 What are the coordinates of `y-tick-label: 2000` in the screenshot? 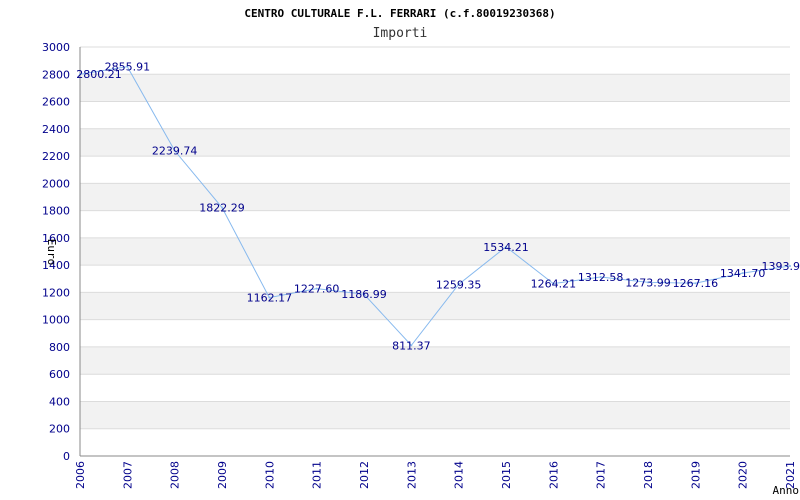 It's located at (56, 183).